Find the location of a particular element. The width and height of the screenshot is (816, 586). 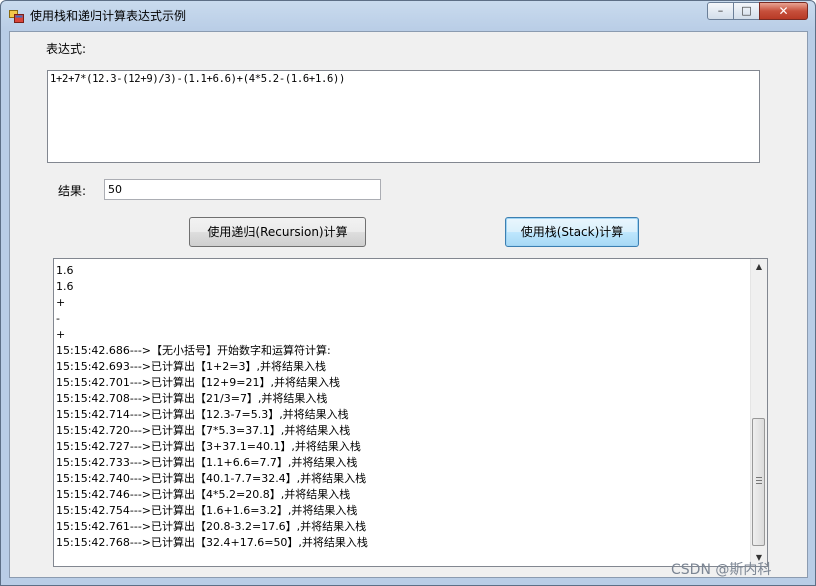

stack-calculate-button: 使用栈(Stack)计算 is located at coordinates (572, 232).